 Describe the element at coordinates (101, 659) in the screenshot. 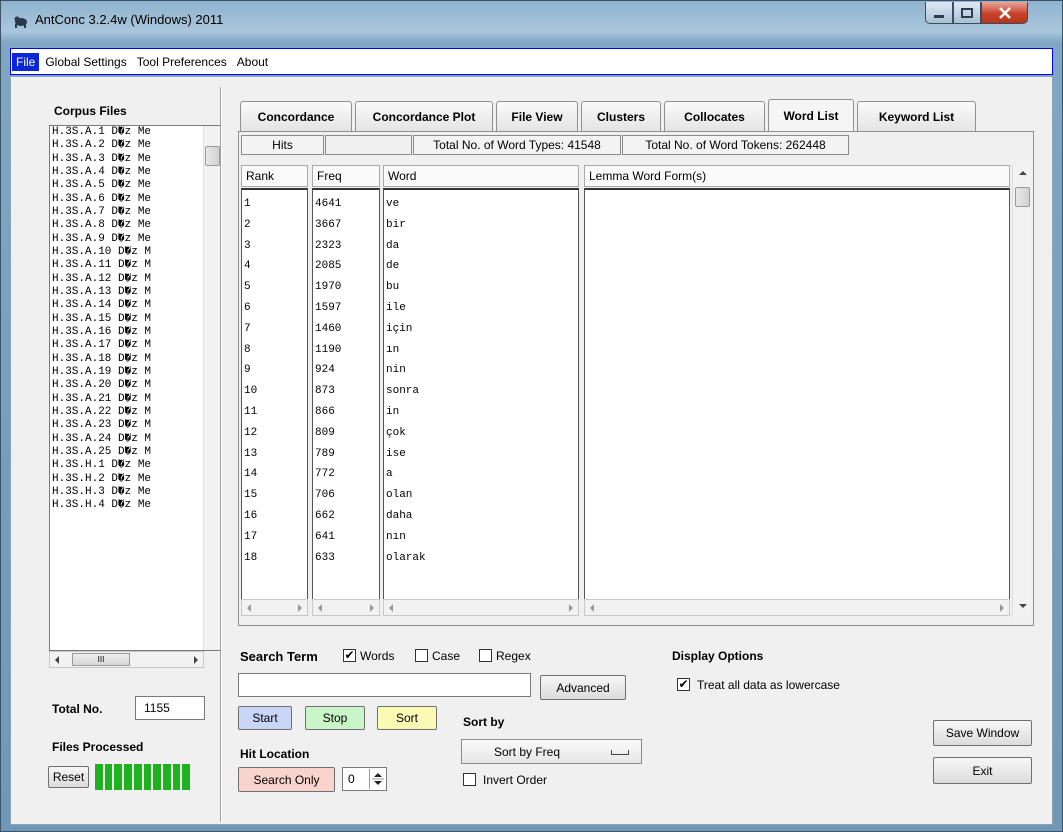

I see `corpus-list-hscroll-thumb: III` at that location.